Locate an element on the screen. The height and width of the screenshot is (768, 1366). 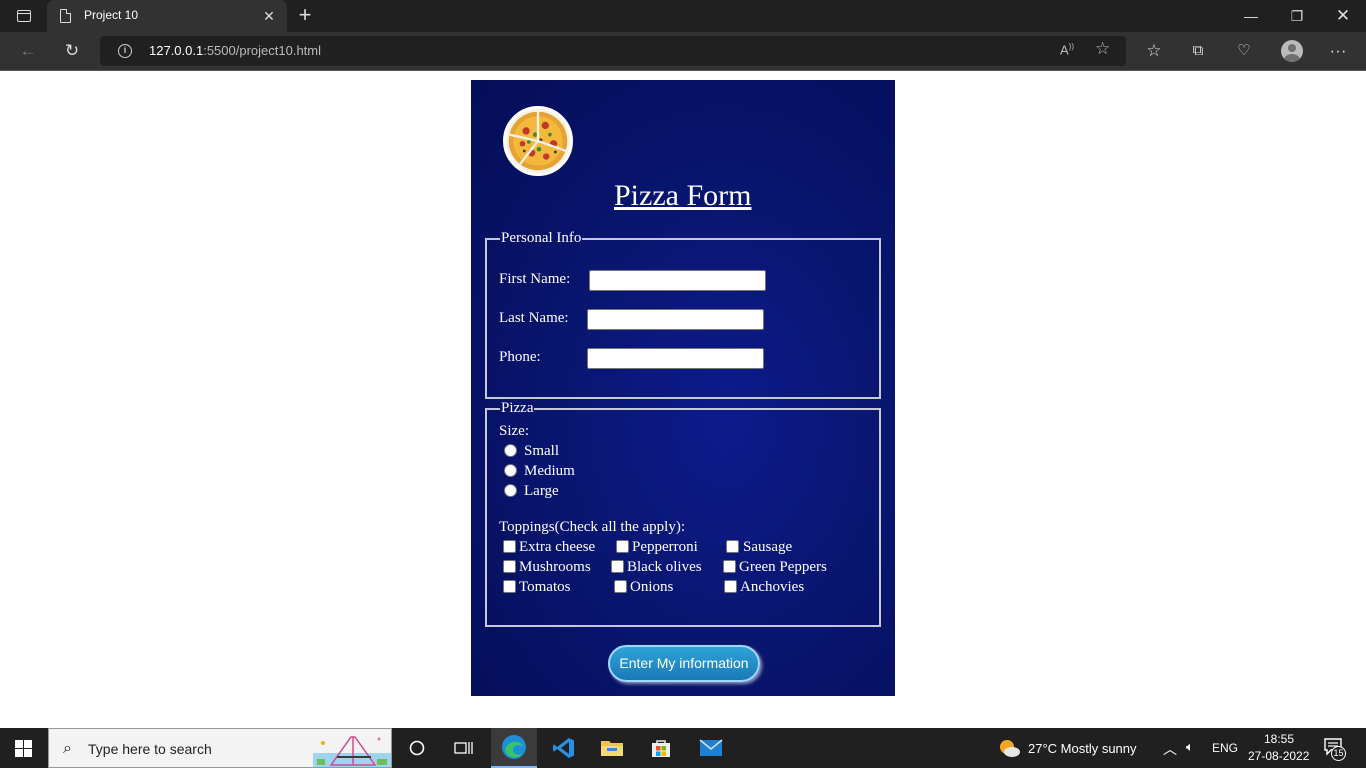
topping-green-peppers-checkbox is located at coordinates (729, 566).